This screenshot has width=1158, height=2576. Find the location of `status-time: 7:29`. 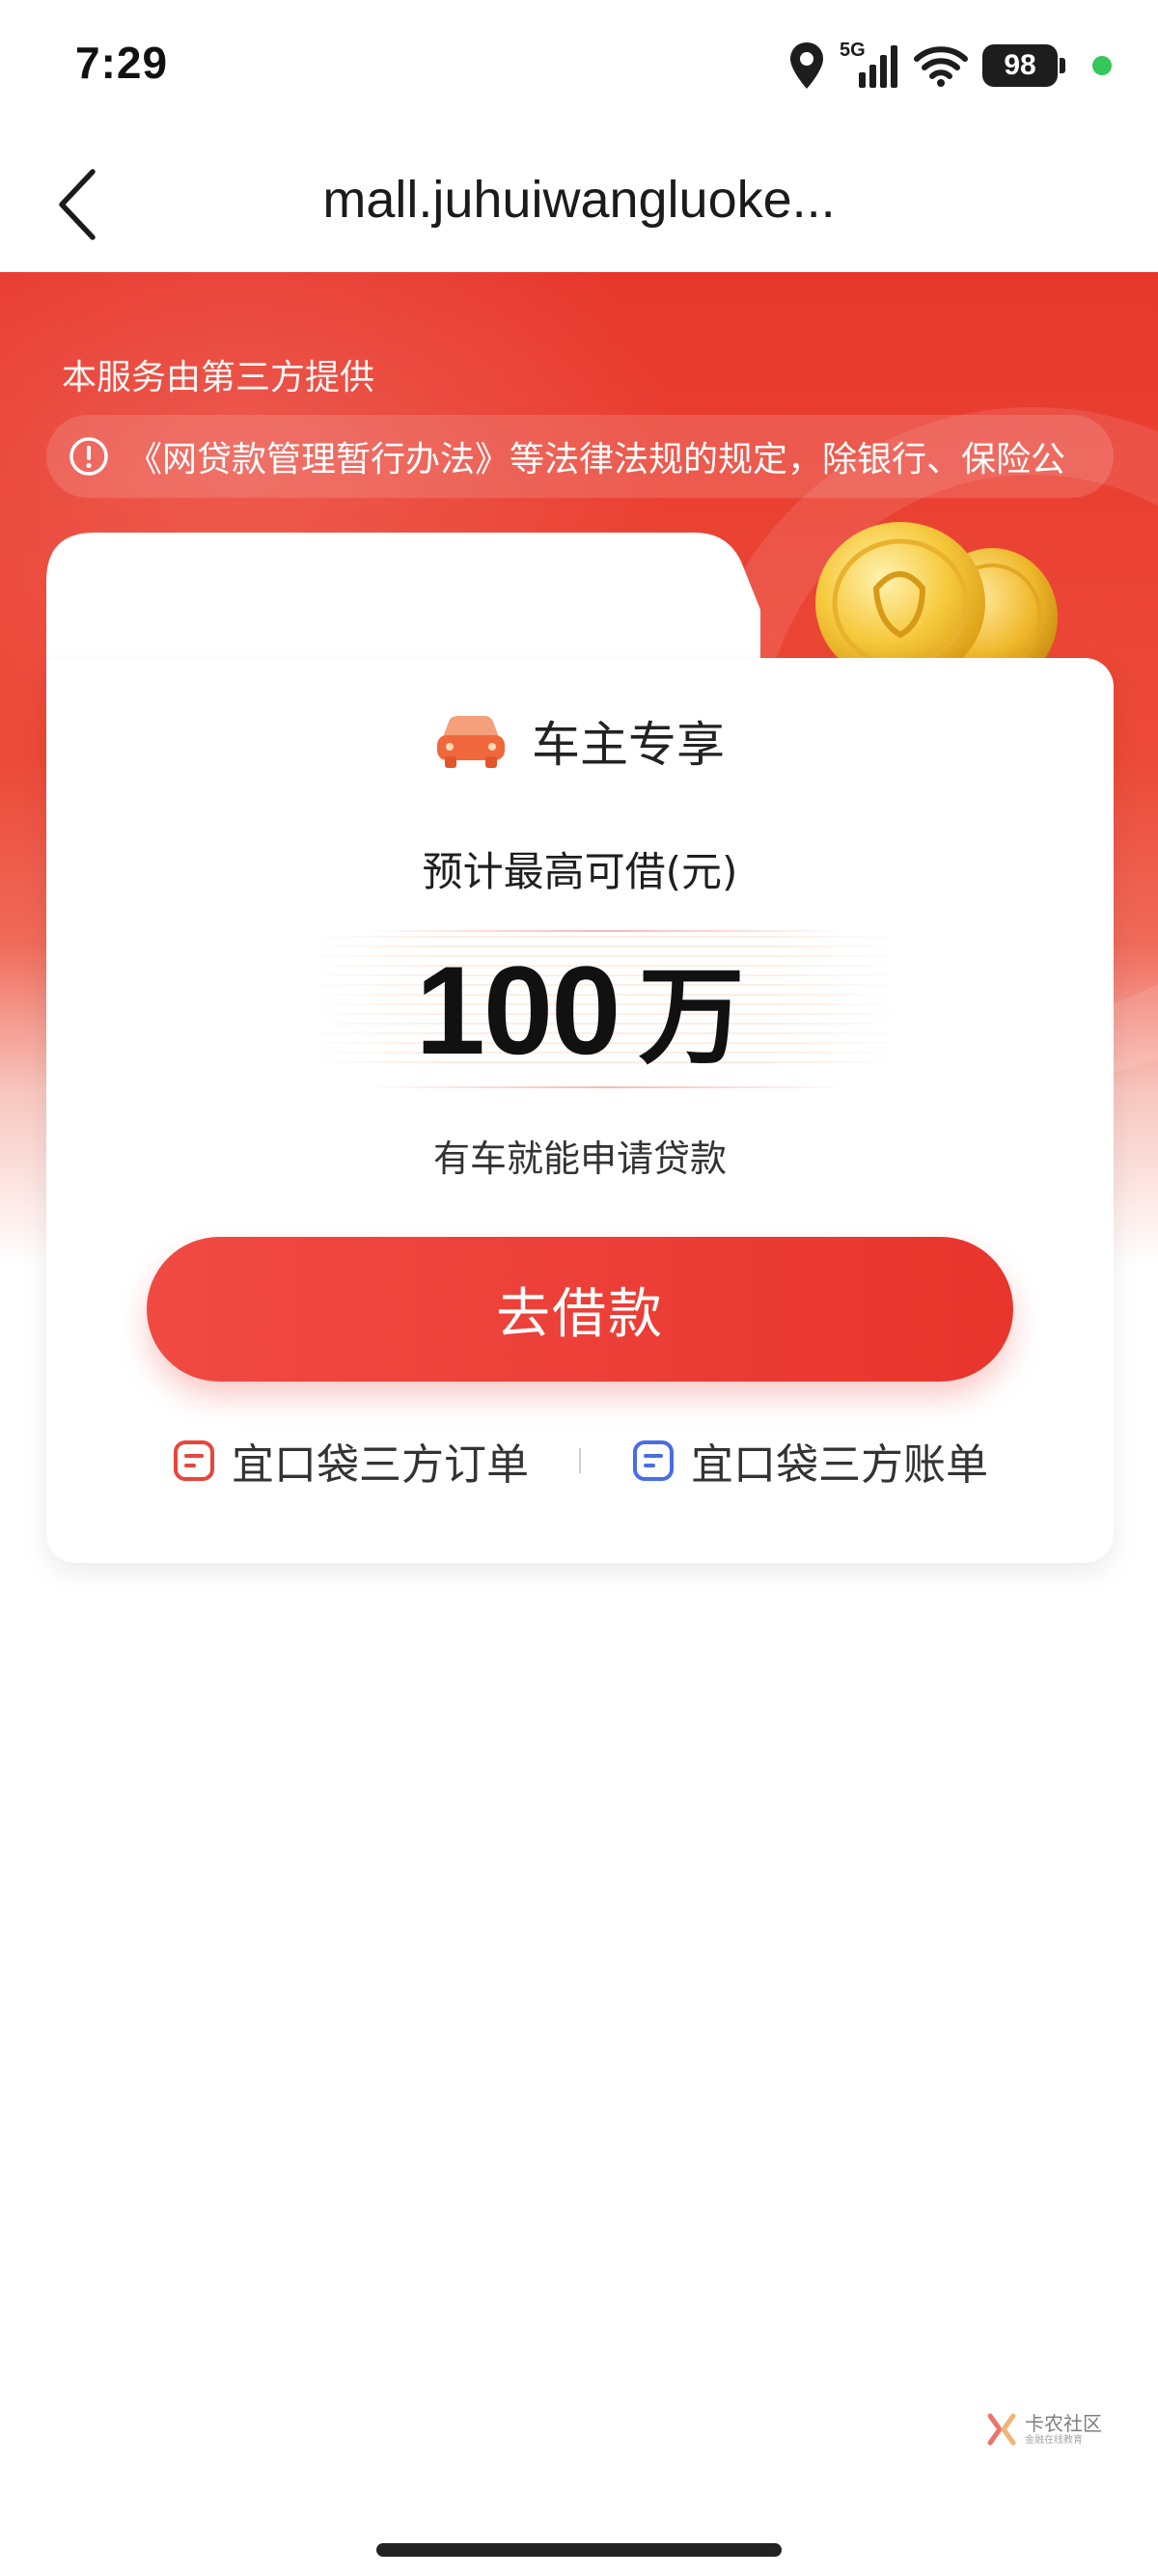

status-time: 7:29 is located at coordinates (122, 63).